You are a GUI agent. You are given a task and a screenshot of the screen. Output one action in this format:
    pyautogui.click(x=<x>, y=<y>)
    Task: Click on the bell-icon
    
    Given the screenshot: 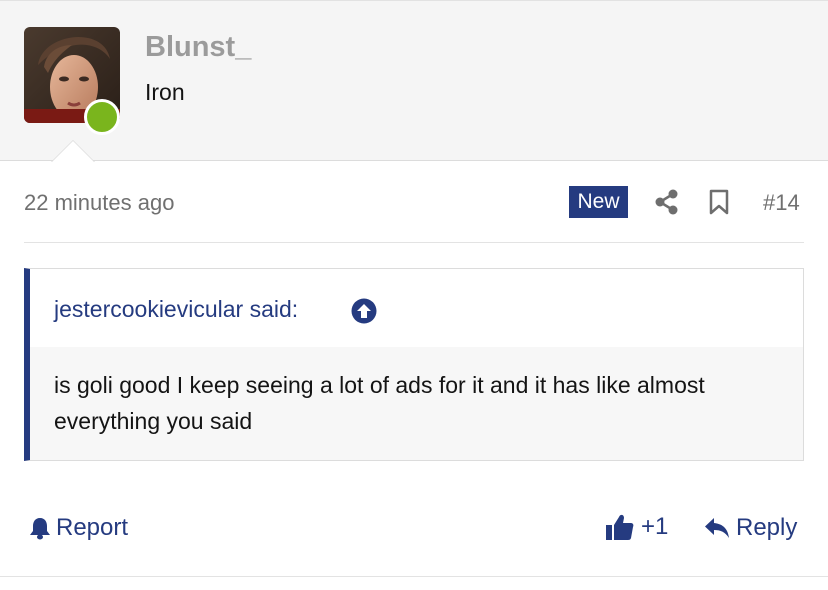 What is the action you would take?
    pyautogui.click(x=40, y=529)
    